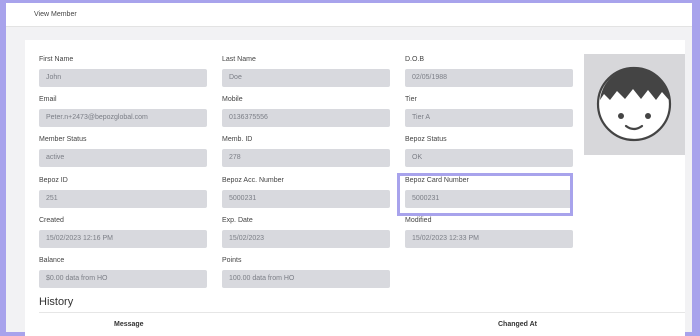  What do you see at coordinates (248, 117) in the screenshot?
I see `mobile-value: 0136375556` at bounding box center [248, 117].